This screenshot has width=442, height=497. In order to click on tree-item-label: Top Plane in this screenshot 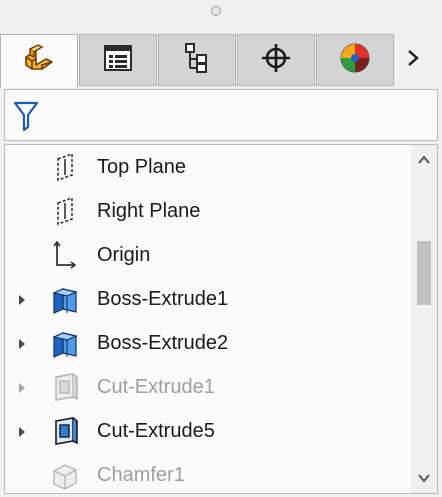, I will do `click(141, 166)`.